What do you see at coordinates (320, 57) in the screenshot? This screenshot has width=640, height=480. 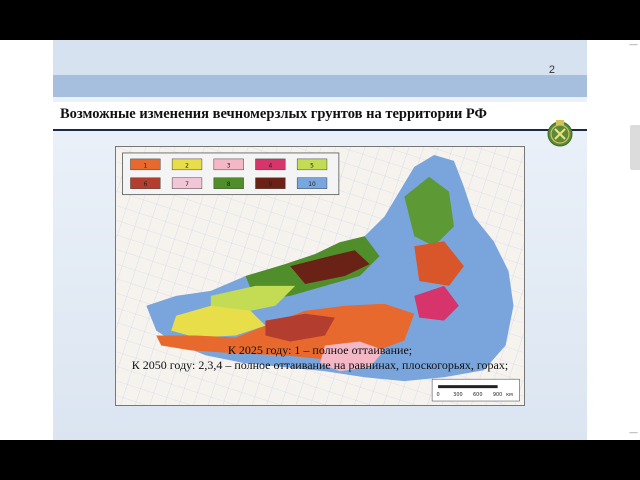 I see `slide-header-top` at bounding box center [320, 57].